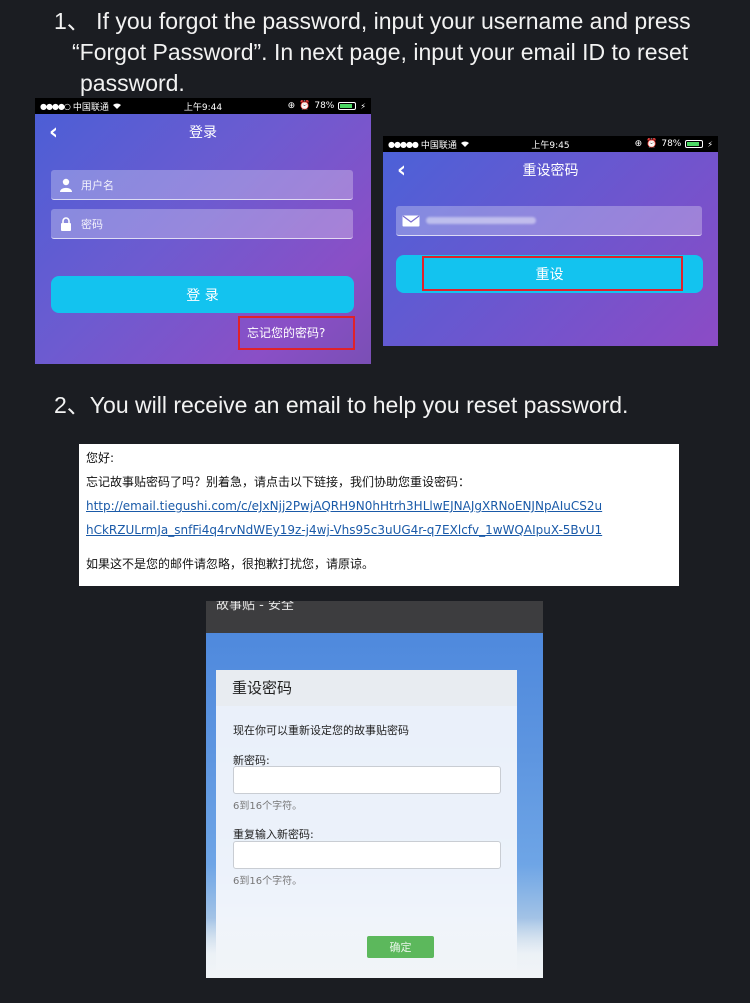 The height and width of the screenshot is (1003, 750). I want to click on status-time: 上午9:44, so click(203, 107).